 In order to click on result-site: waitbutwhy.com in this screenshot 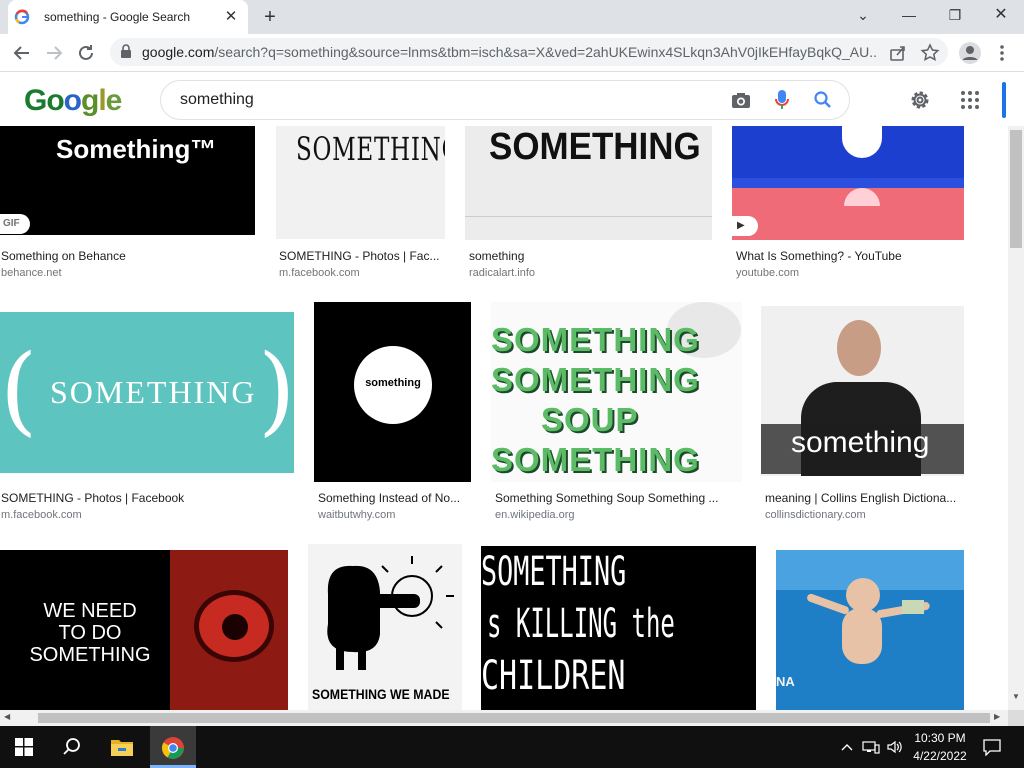, I will do `click(356, 515)`.